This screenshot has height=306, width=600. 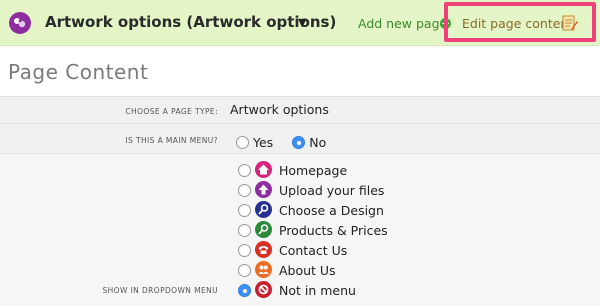 I want to click on upload-icon, so click(x=263, y=189).